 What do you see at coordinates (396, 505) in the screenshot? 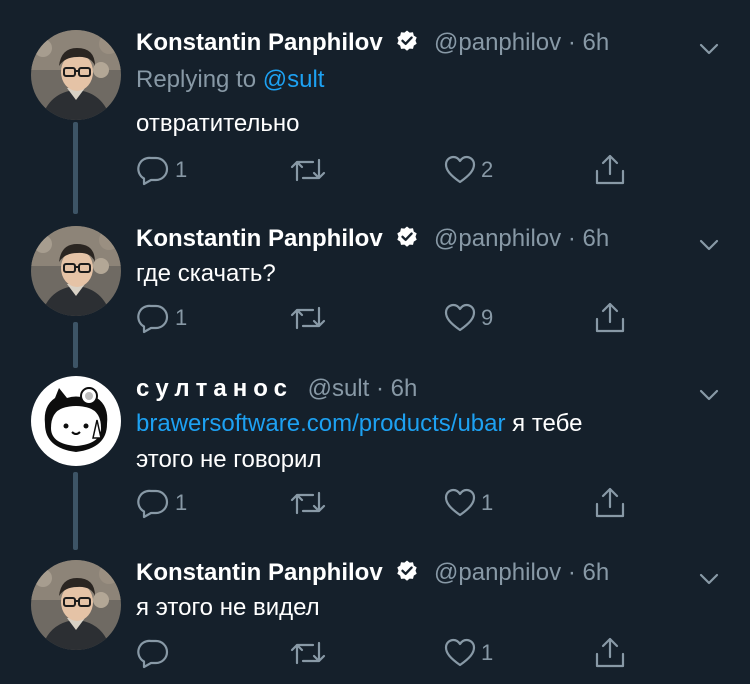
I see `tweet-actions: 1 1` at bounding box center [396, 505].